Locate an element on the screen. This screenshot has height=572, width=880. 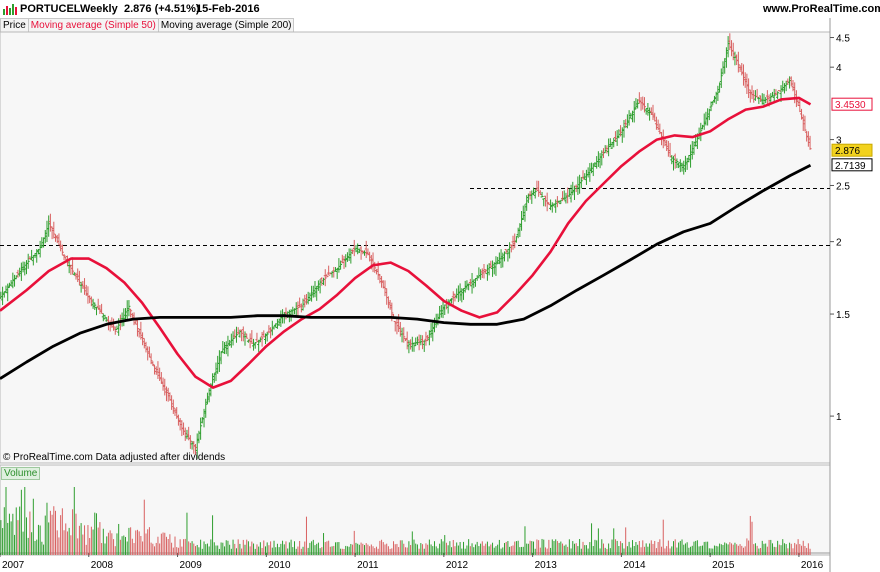
y-tick-label: 1 is located at coordinates (839, 417).